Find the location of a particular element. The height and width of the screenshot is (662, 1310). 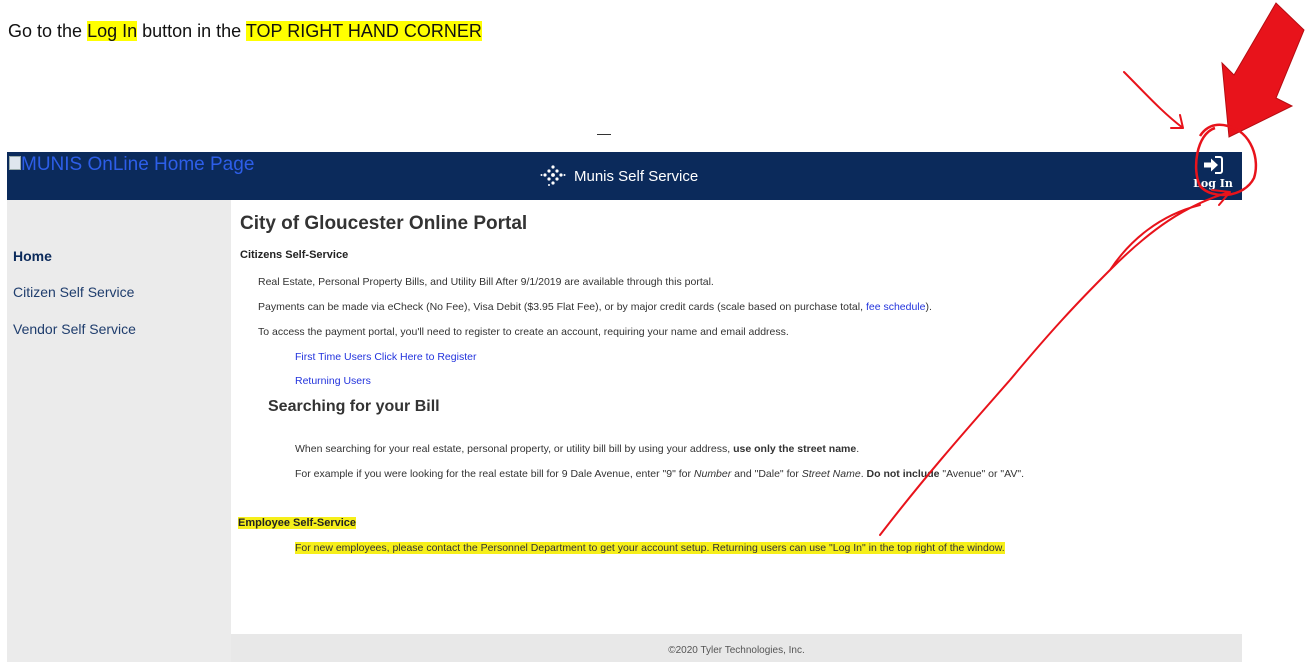

big-red-arrow is located at coordinates (1263, 70).